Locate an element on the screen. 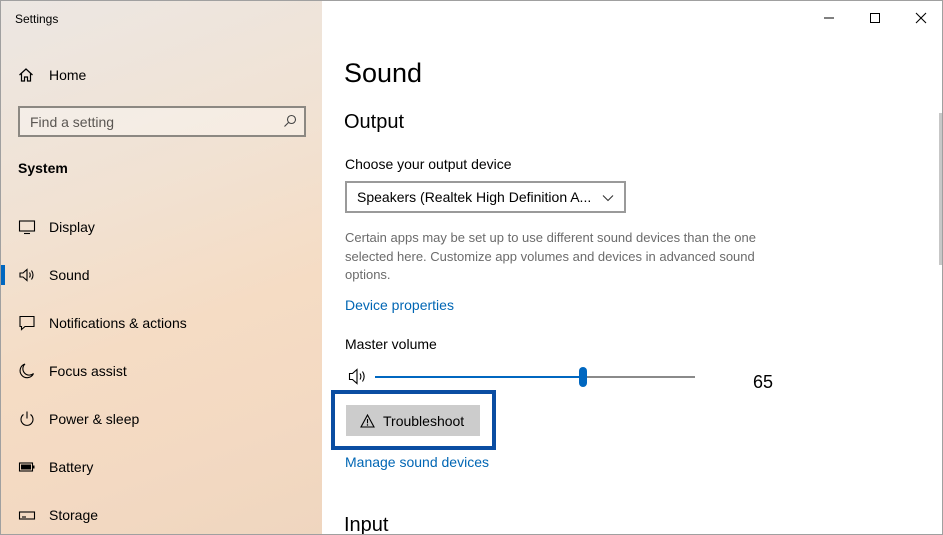  warning-icon is located at coordinates (367, 420).